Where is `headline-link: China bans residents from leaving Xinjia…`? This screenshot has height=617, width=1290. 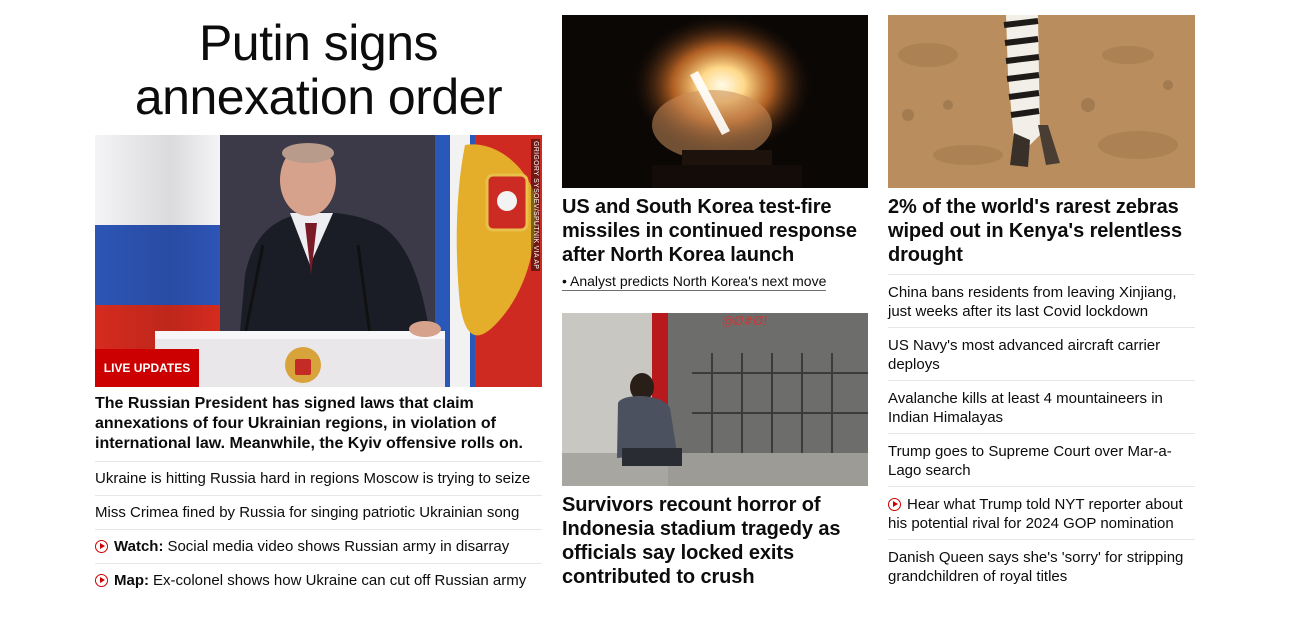 headline-link: China bans residents from leaving Xinjia… is located at coordinates (1041, 300).